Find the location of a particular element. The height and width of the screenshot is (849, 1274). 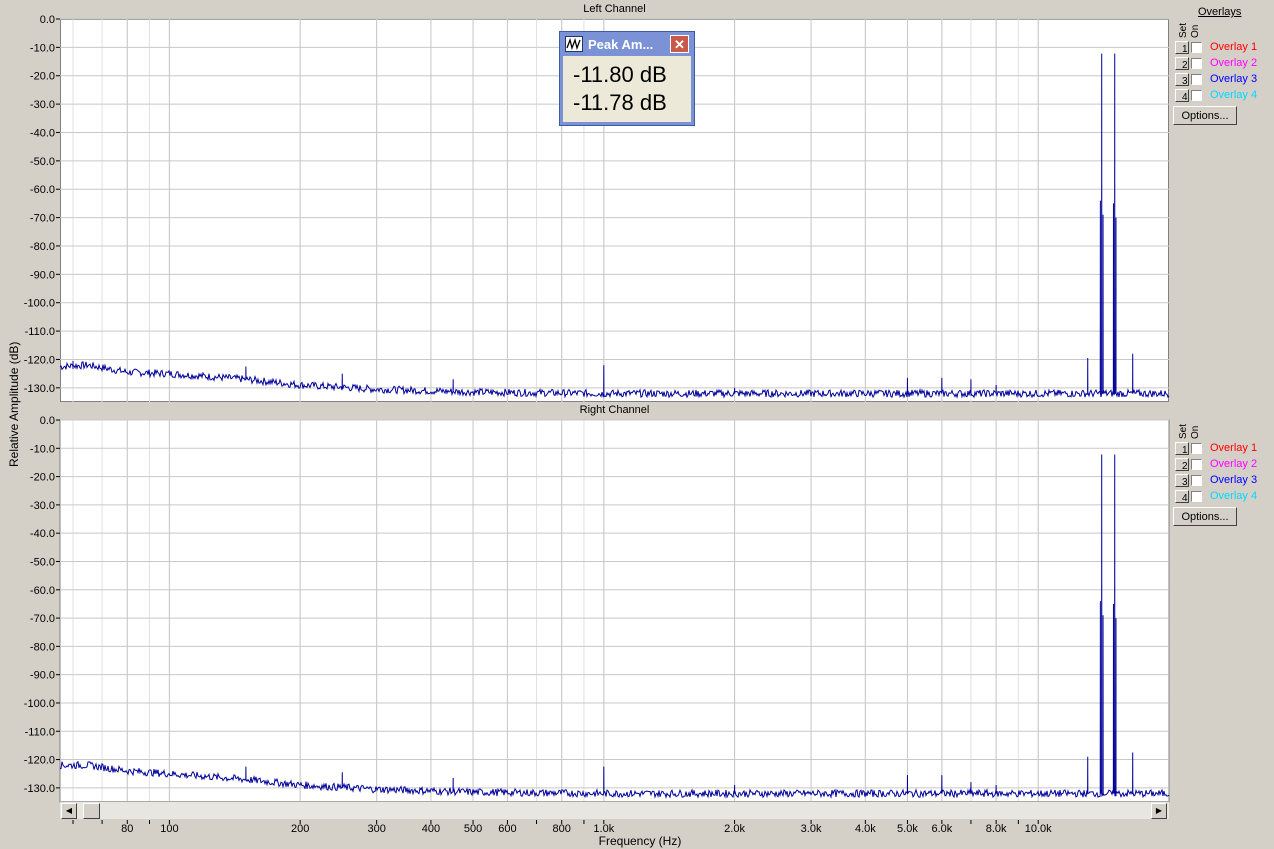

y-tick-label: -30.0 is located at coordinates (42, 506).